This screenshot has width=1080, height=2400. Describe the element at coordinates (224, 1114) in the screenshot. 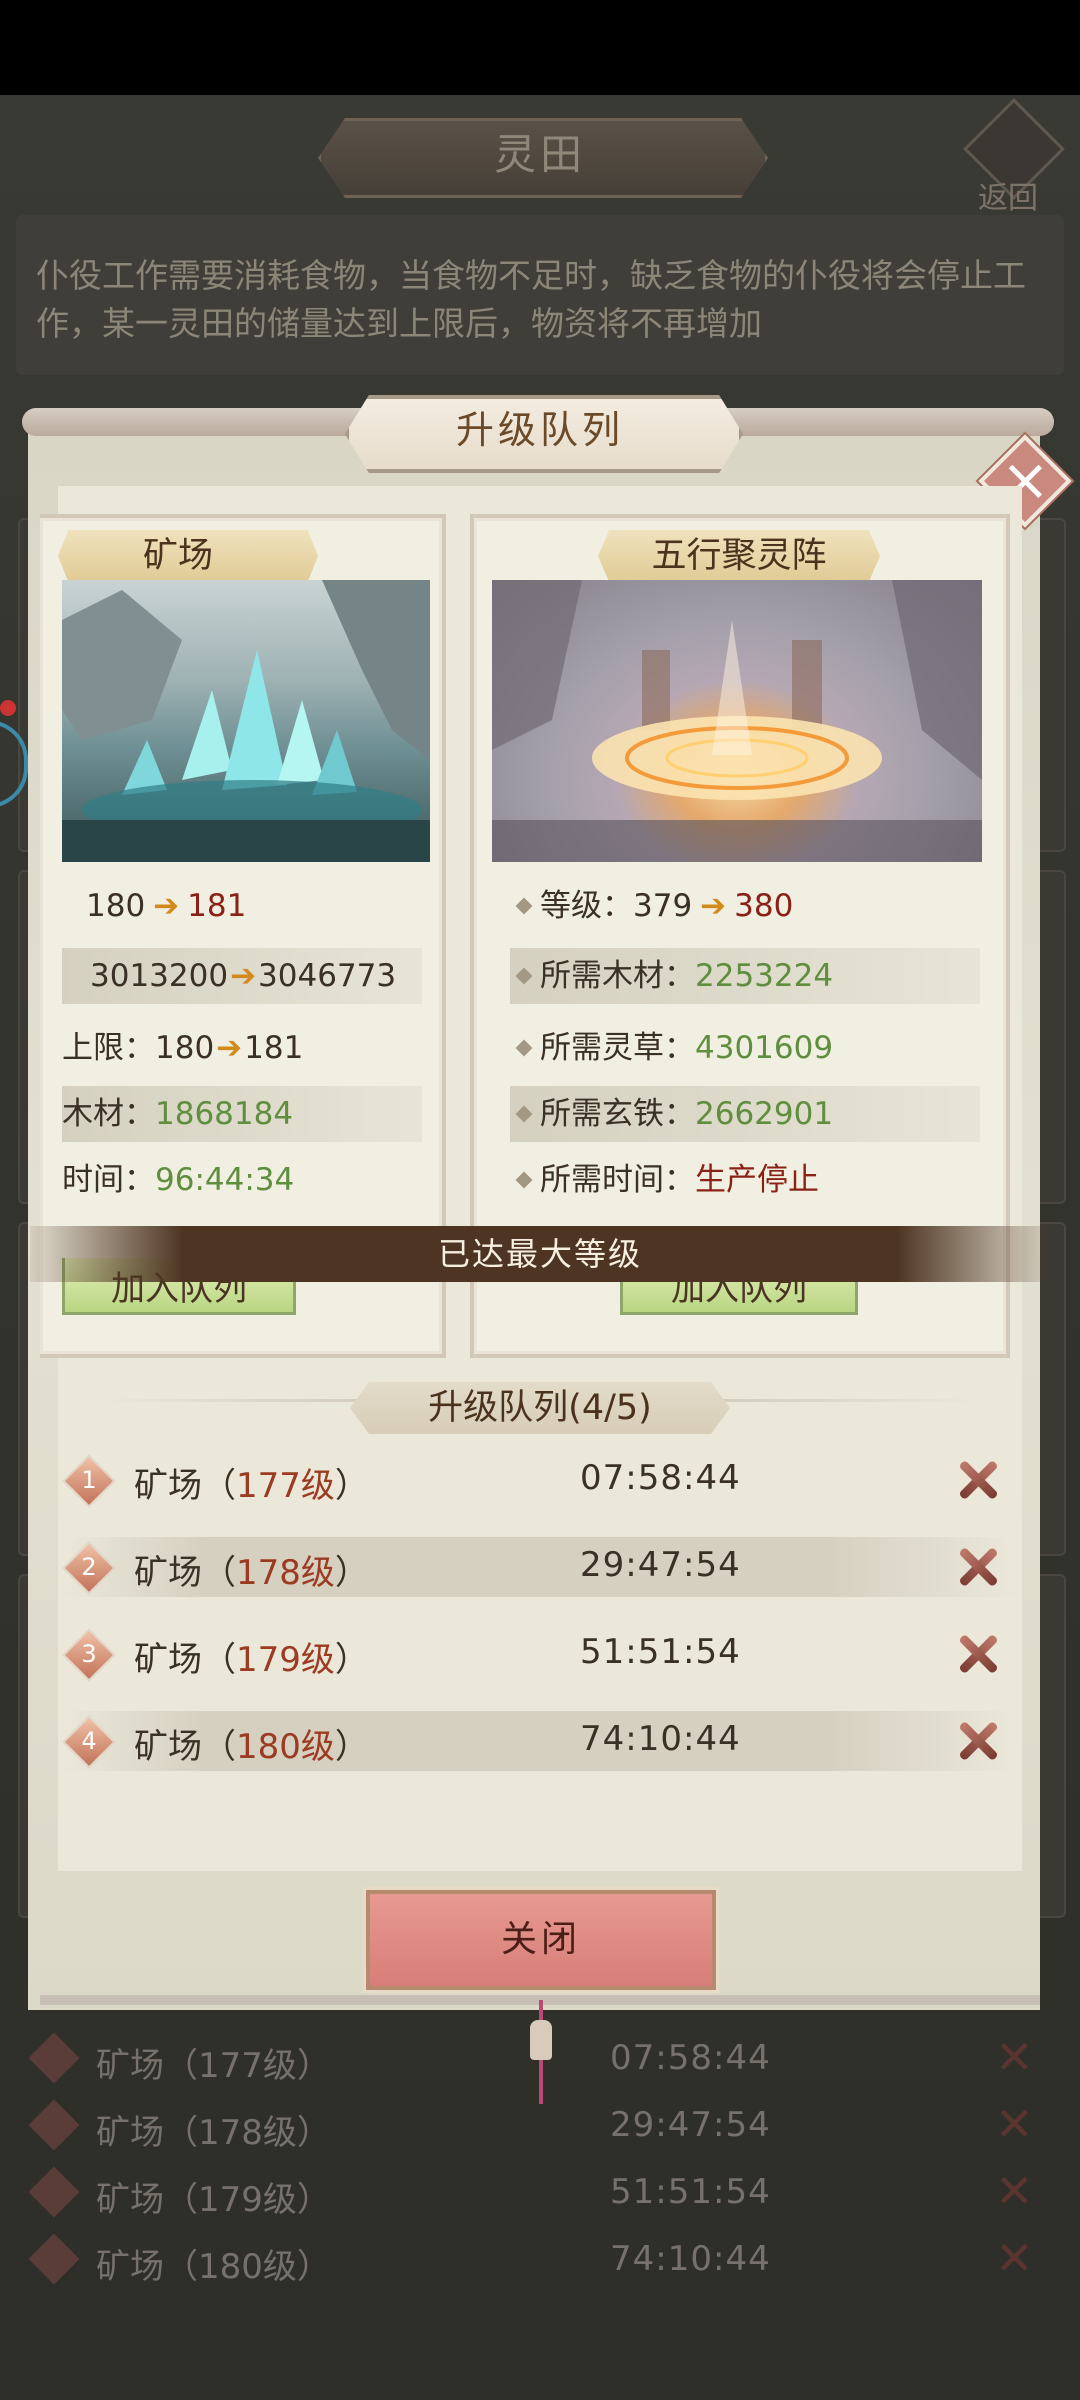

I see `wood-value: 1868184` at that location.